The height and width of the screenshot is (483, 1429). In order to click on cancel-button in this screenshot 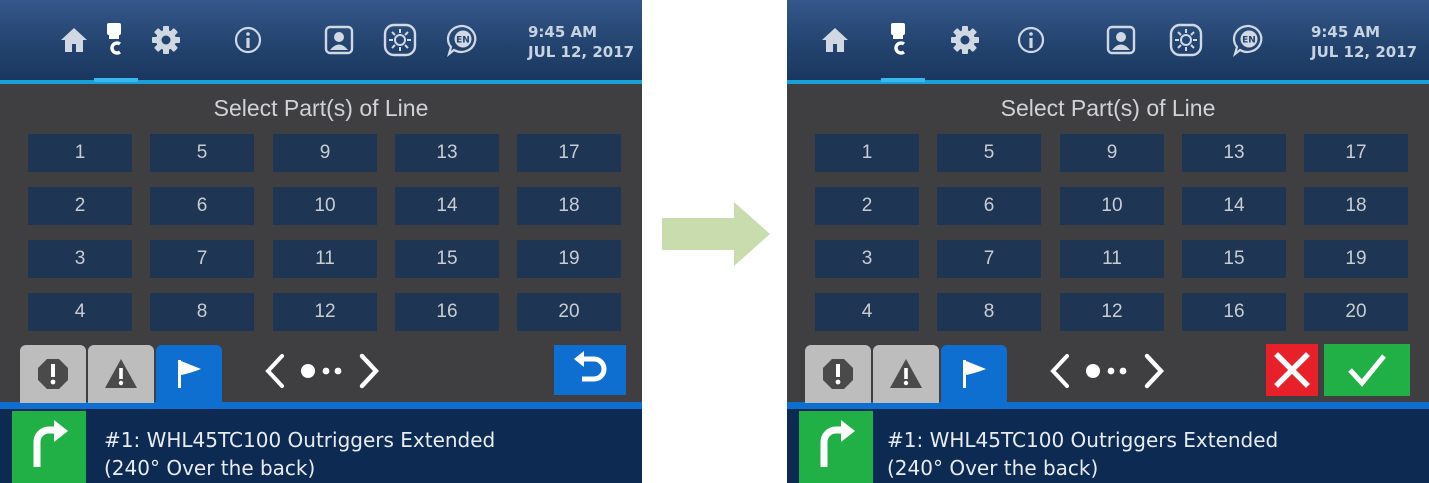, I will do `click(1292, 370)`.